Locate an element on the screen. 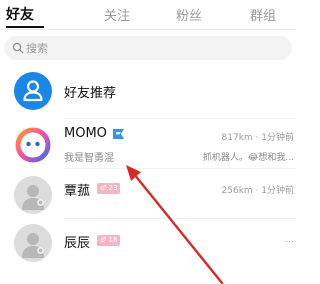  contact-distance-time: 817km · 1分钟前 is located at coordinates (257, 138).